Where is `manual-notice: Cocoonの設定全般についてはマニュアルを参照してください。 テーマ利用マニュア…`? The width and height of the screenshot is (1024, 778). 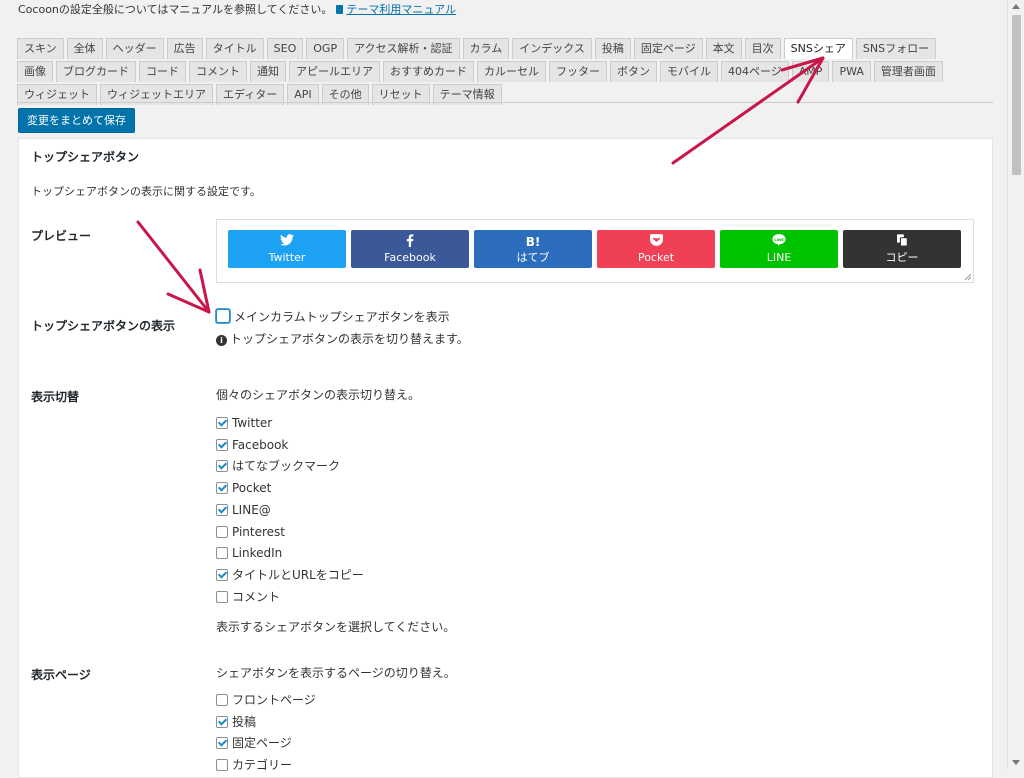
manual-notice: Cocoonの設定全般についてはマニュアルを参照してください。 テーマ利用マニュア… is located at coordinates (237, 9).